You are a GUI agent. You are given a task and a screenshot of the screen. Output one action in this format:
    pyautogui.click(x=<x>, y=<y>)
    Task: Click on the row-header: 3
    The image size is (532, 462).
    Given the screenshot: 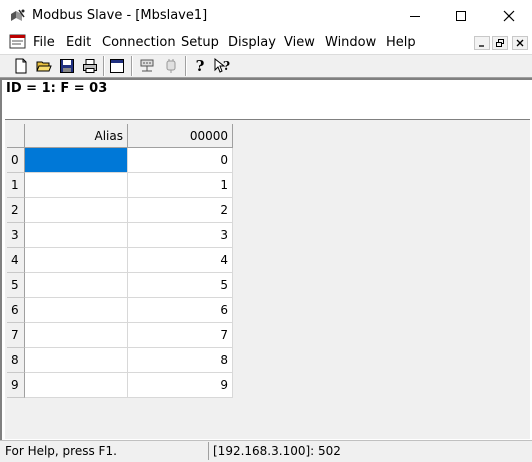 What is the action you would take?
    pyautogui.click(x=16, y=235)
    